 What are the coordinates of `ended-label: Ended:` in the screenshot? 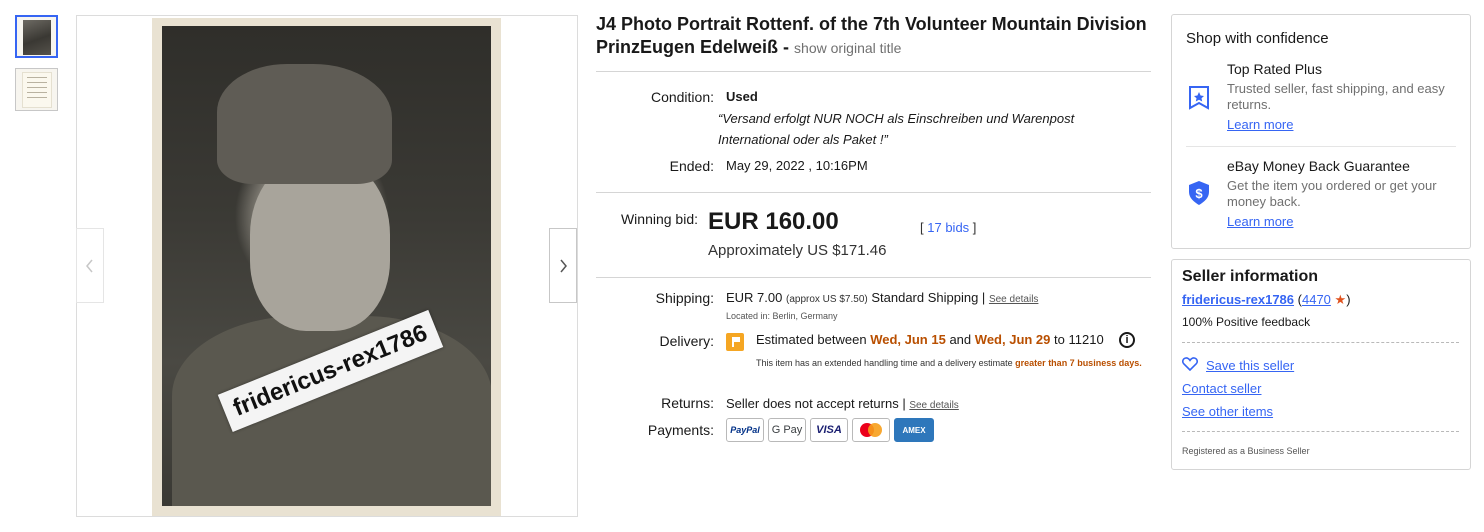 It's located at (691, 166).